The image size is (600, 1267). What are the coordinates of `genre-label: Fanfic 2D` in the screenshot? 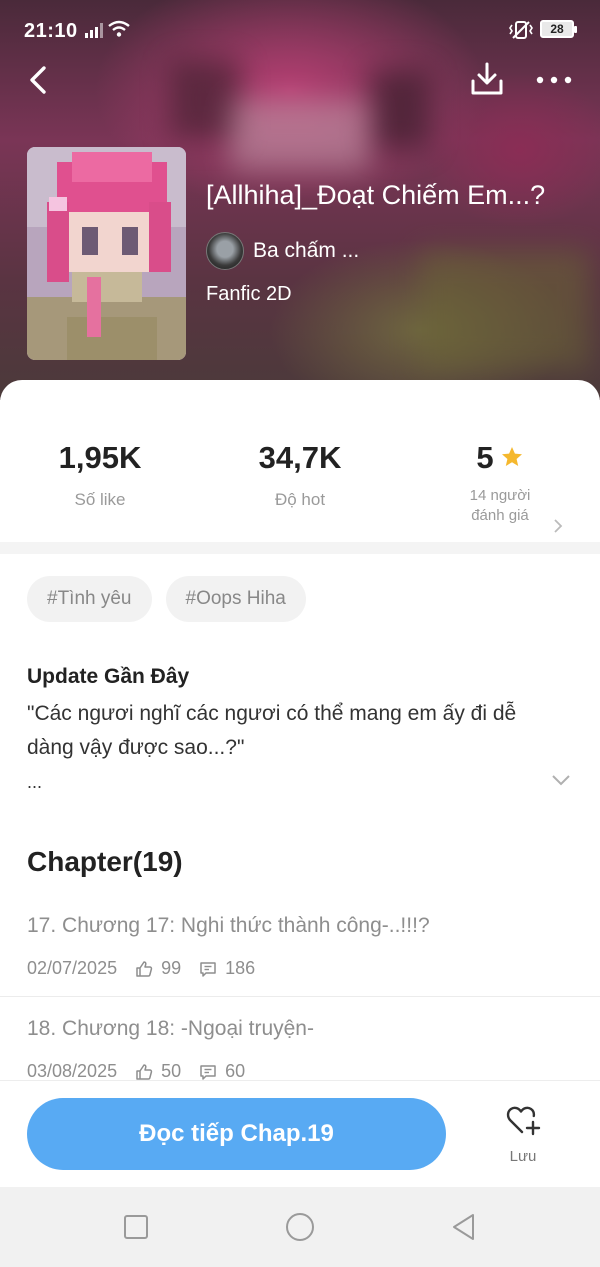 It's located at (249, 294).